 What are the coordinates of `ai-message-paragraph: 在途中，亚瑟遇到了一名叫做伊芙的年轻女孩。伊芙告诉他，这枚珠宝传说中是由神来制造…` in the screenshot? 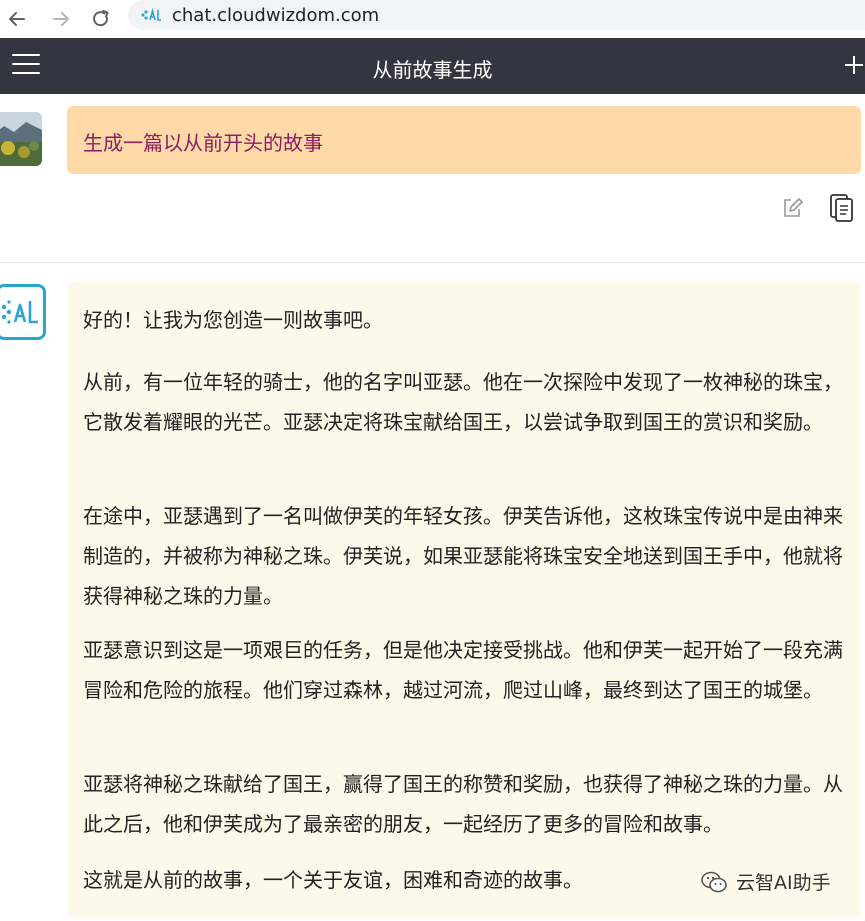 It's located at (463, 556).